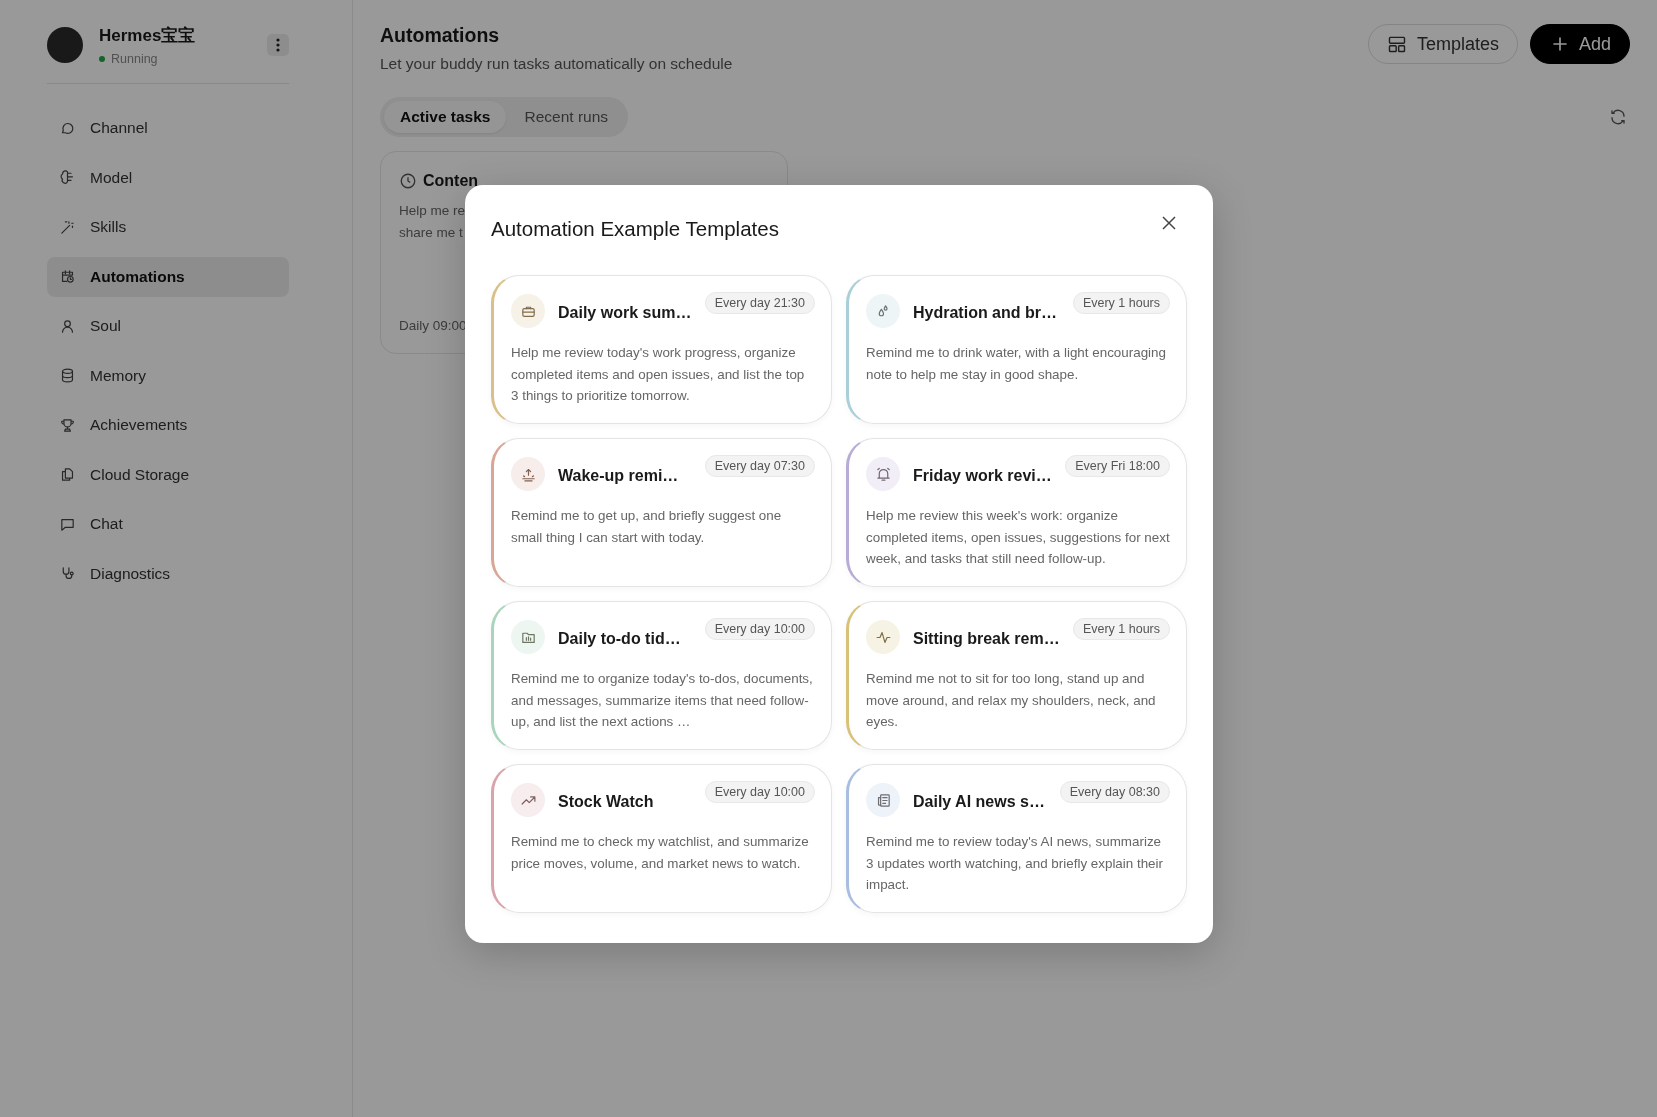  What do you see at coordinates (148, 36) in the screenshot?
I see `profile-name: Hermes宝宝` at bounding box center [148, 36].